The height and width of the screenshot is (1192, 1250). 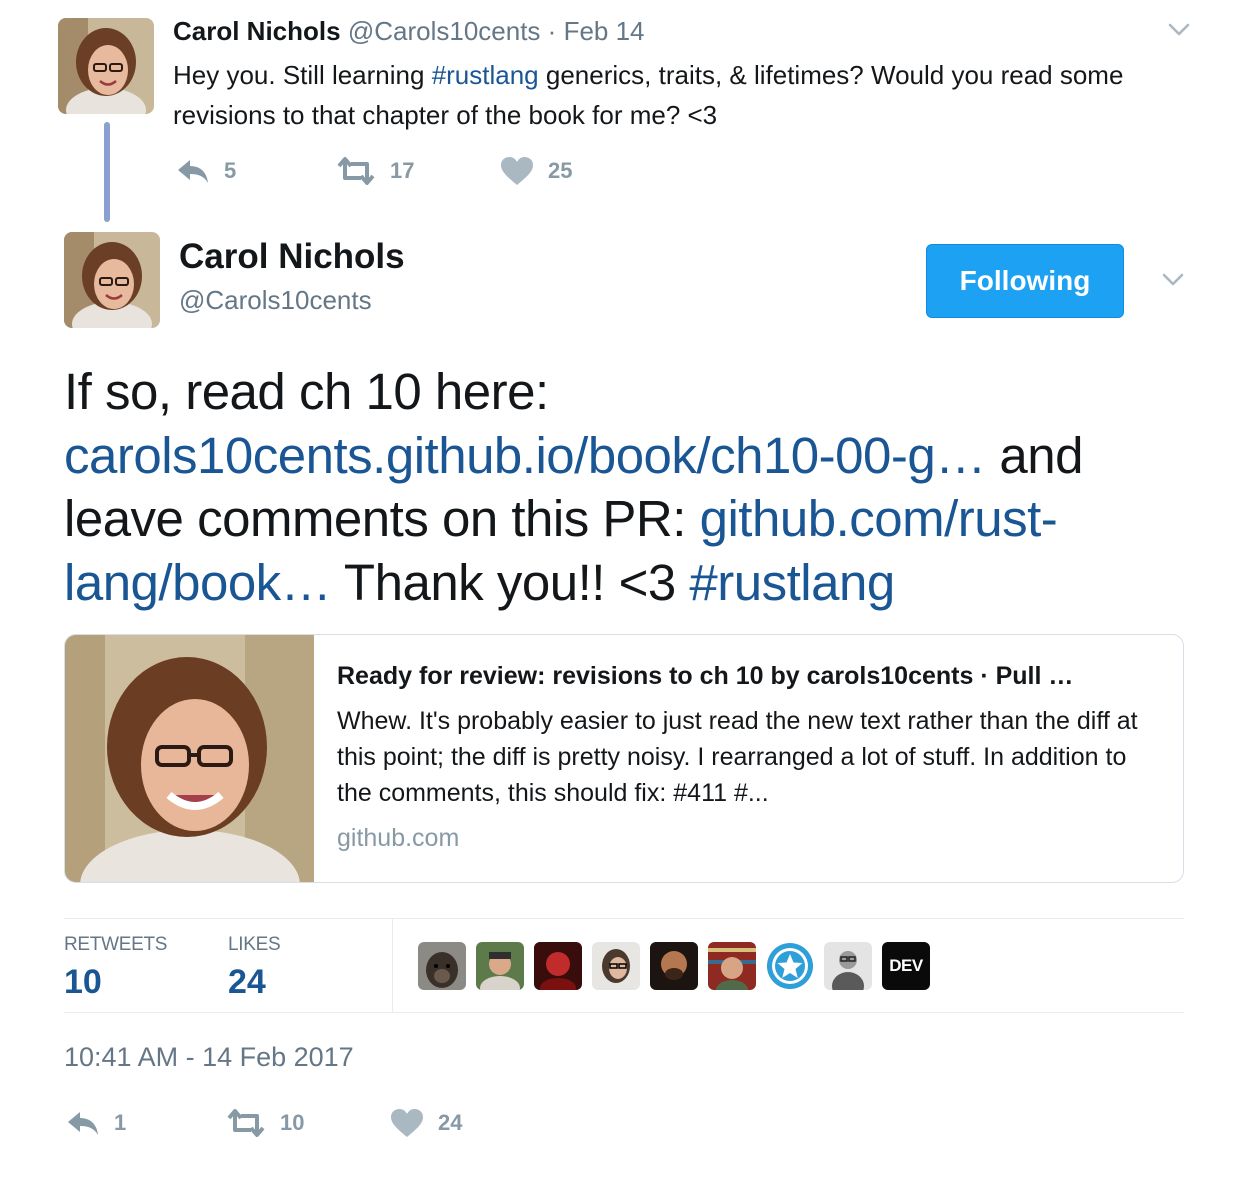 I want to click on stats-top-divider, so click(x=624, y=918).